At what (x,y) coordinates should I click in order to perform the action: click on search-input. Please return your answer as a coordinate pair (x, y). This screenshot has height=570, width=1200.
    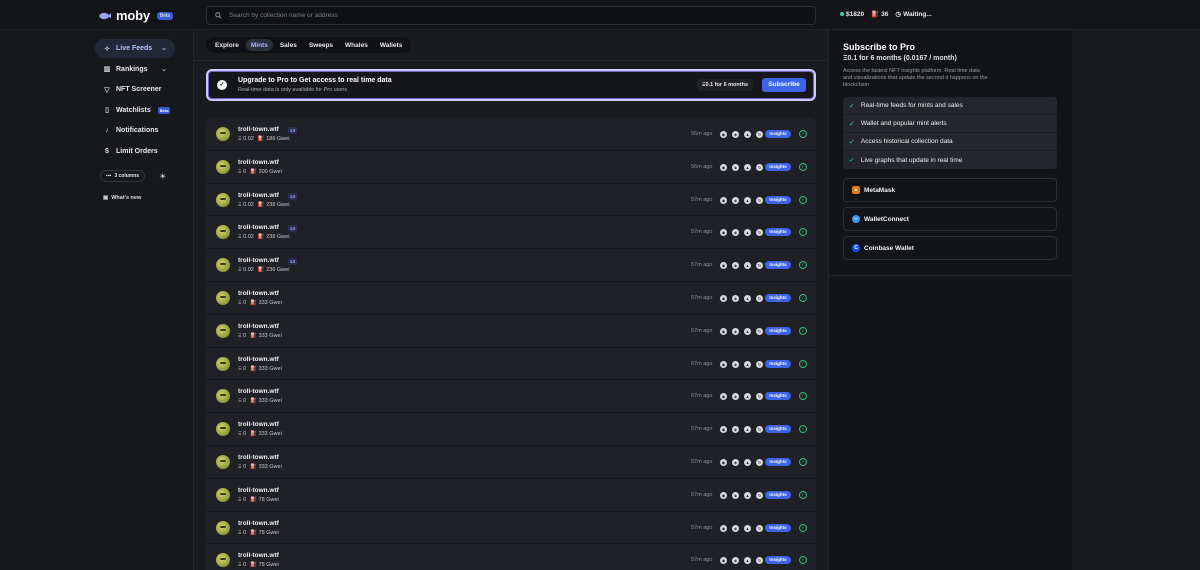
    Looking at the image, I should click on (479, 15).